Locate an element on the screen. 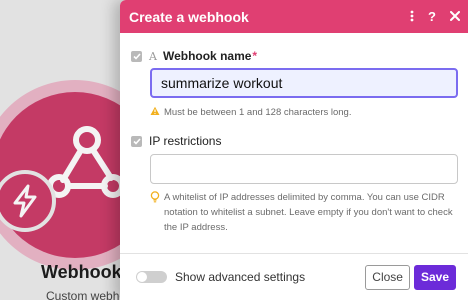 This screenshot has width=468, height=300. webhook-name-label: Webhook name is located at coordinates (207, 56).